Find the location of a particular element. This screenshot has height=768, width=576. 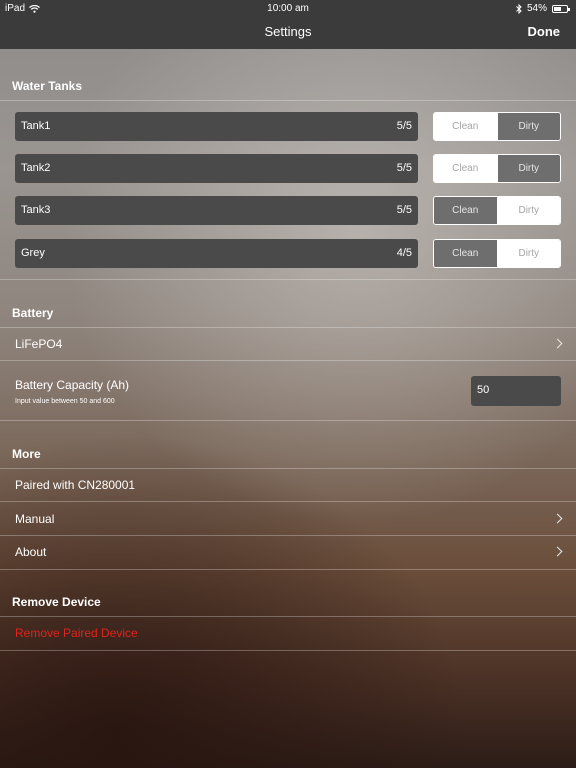

paired-device-row: Paired with CN280001 is located at coordinates (75, 485).